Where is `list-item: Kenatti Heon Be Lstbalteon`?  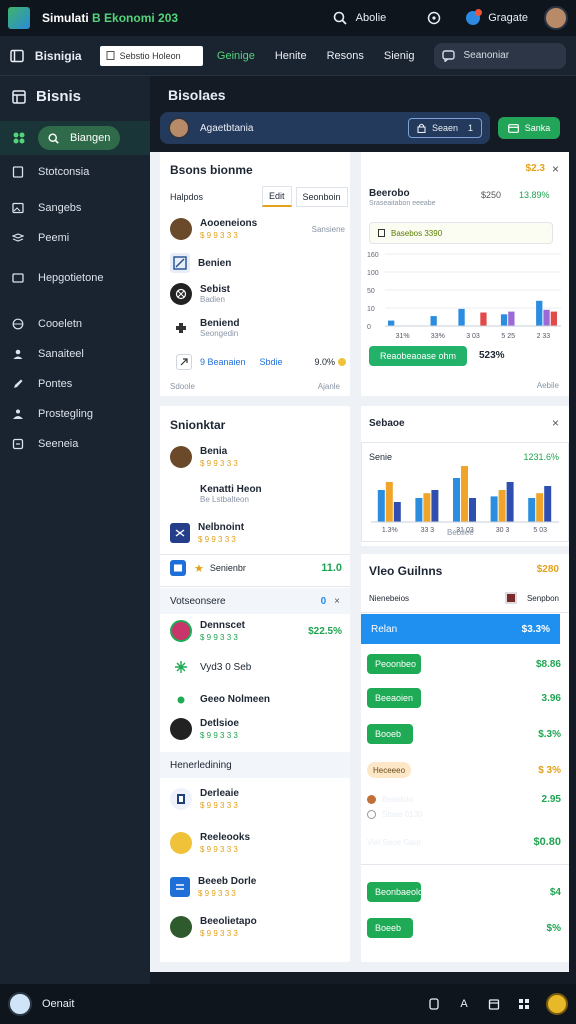 list-item: Kenatti Heon Be Lstbalteon is located at coordinates (231, 494).